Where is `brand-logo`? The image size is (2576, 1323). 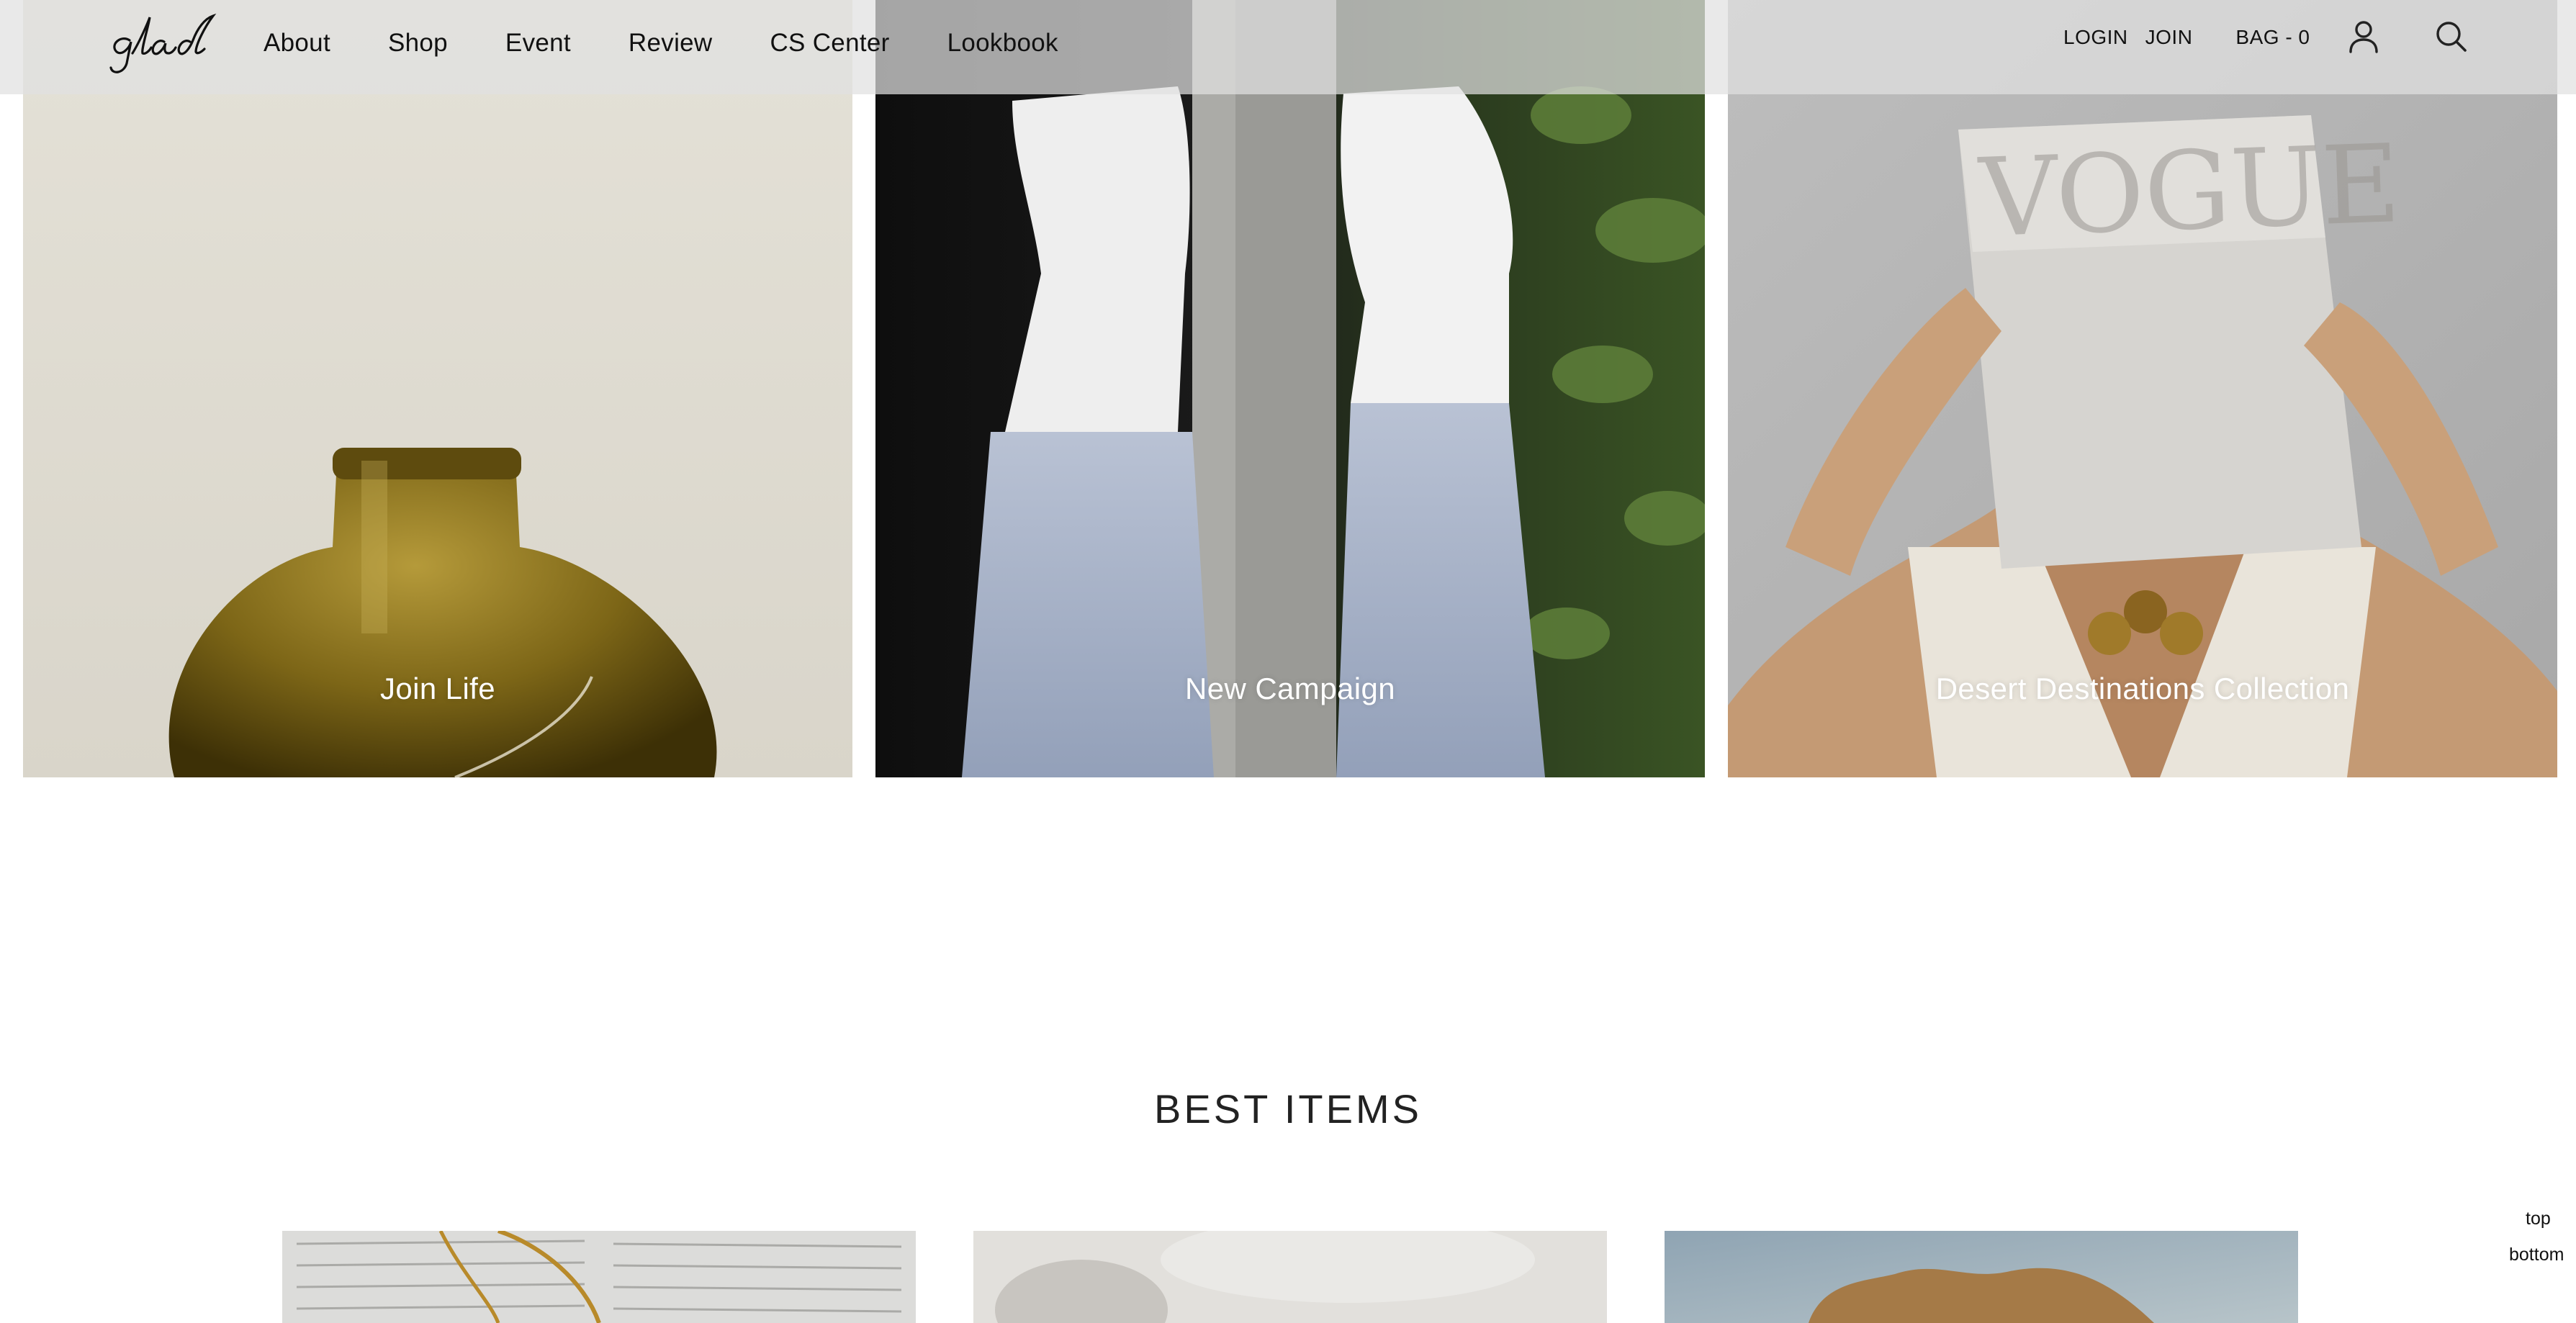 brand-logo is located at coordinates (162, 45).